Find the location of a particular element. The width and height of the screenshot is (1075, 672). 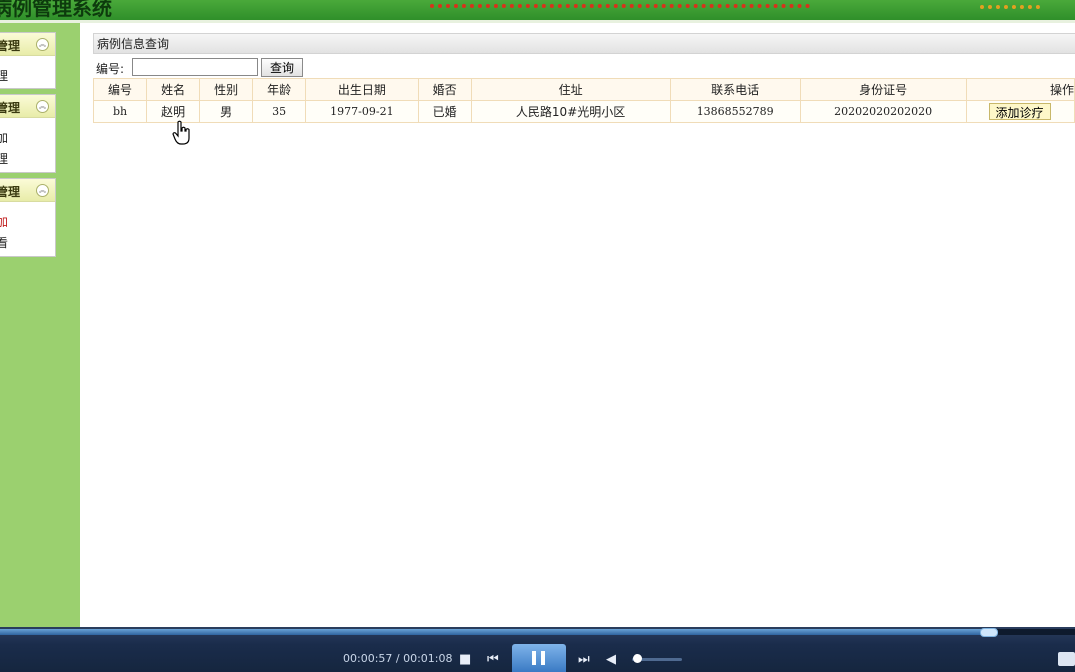

app-header: 病例管理系统 is located at coordinates (537, 10).